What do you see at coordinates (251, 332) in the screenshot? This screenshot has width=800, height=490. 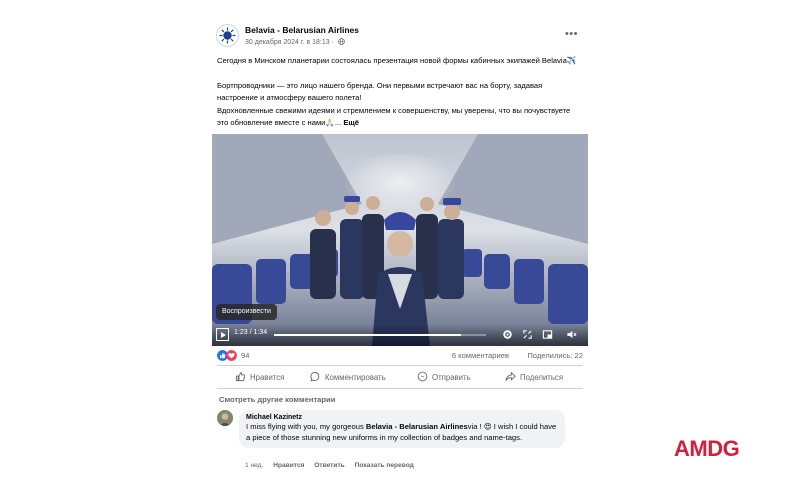 I see `video-time: 1:23 / 1:34` at bounding box center [251, 332].